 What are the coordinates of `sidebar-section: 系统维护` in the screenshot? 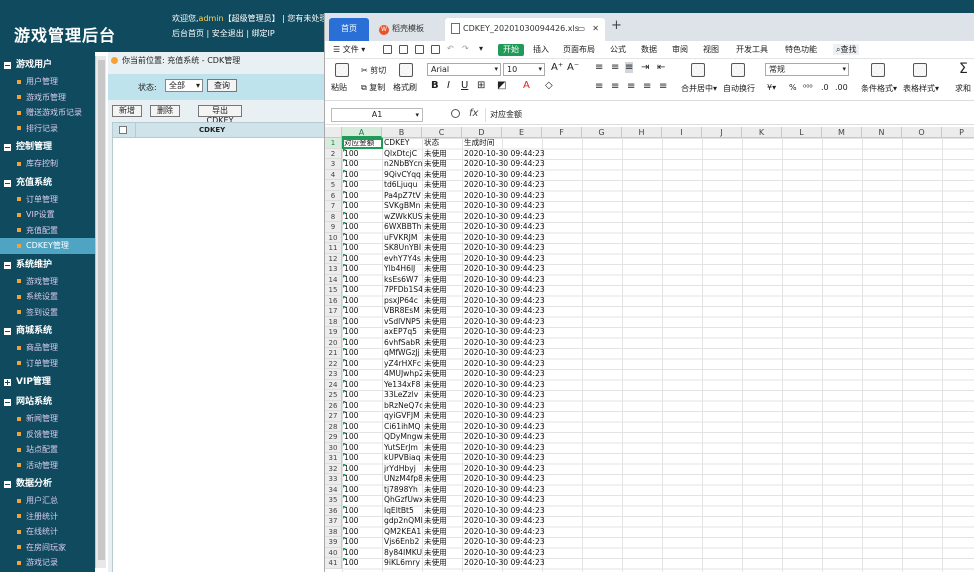 It's located at (47, 265).